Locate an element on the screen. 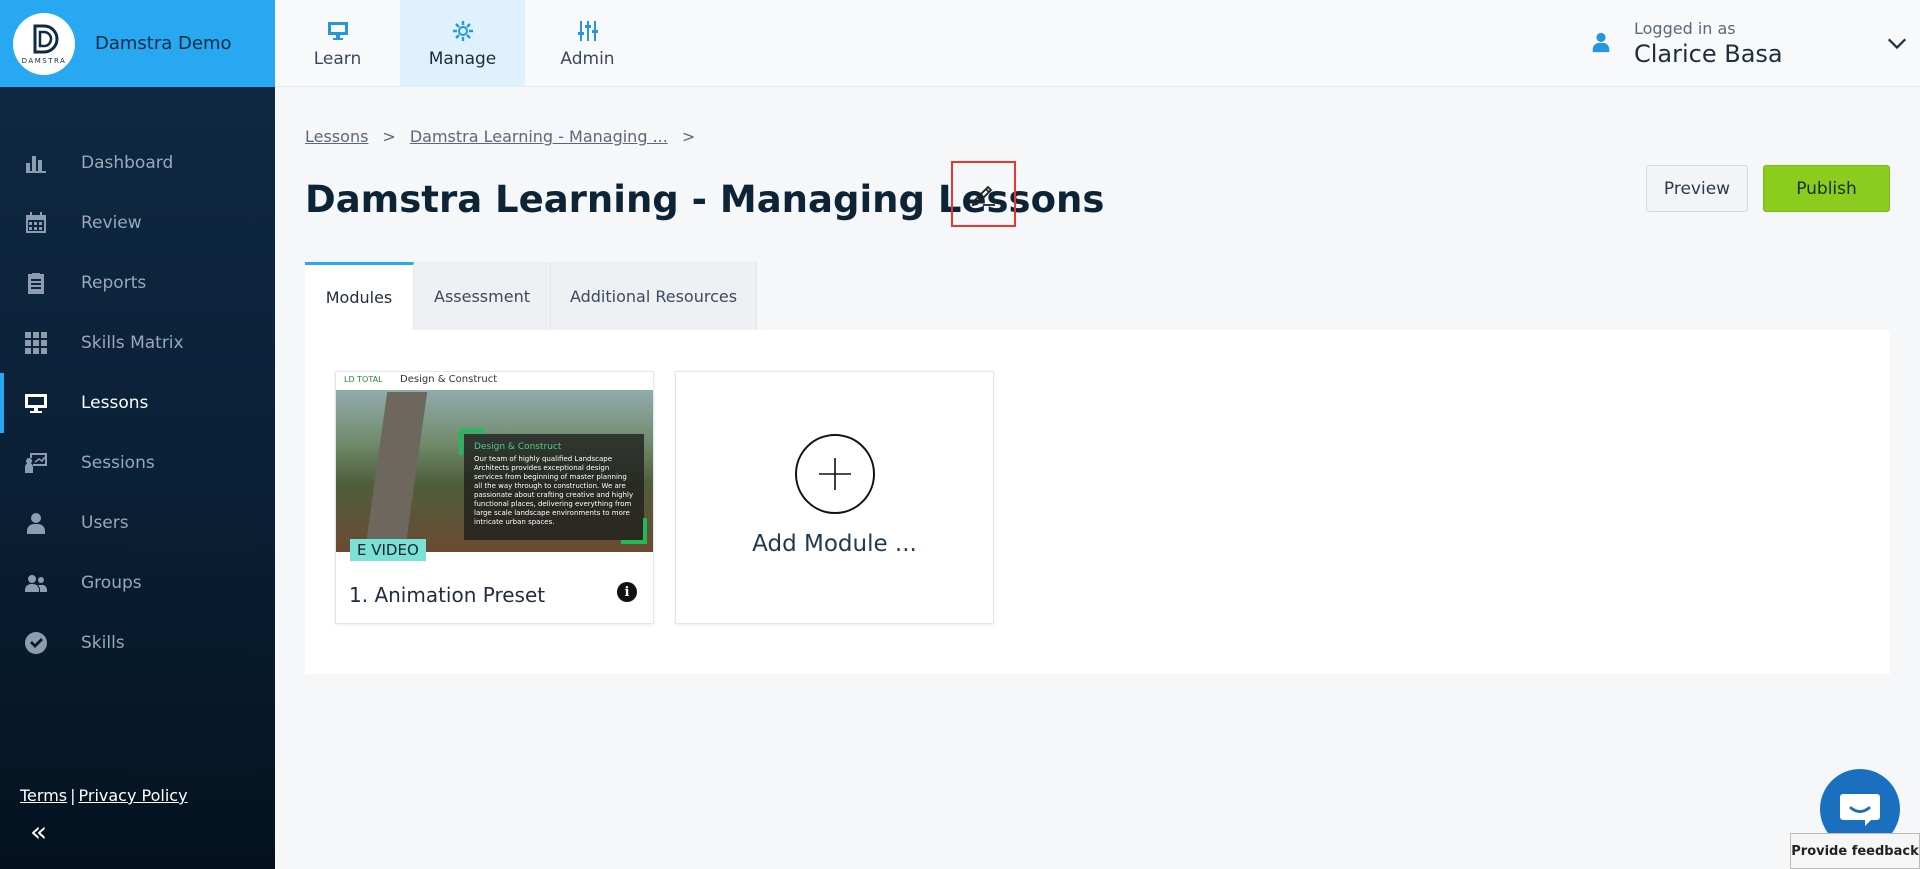  group-icon is located at coordinates (36, 583).